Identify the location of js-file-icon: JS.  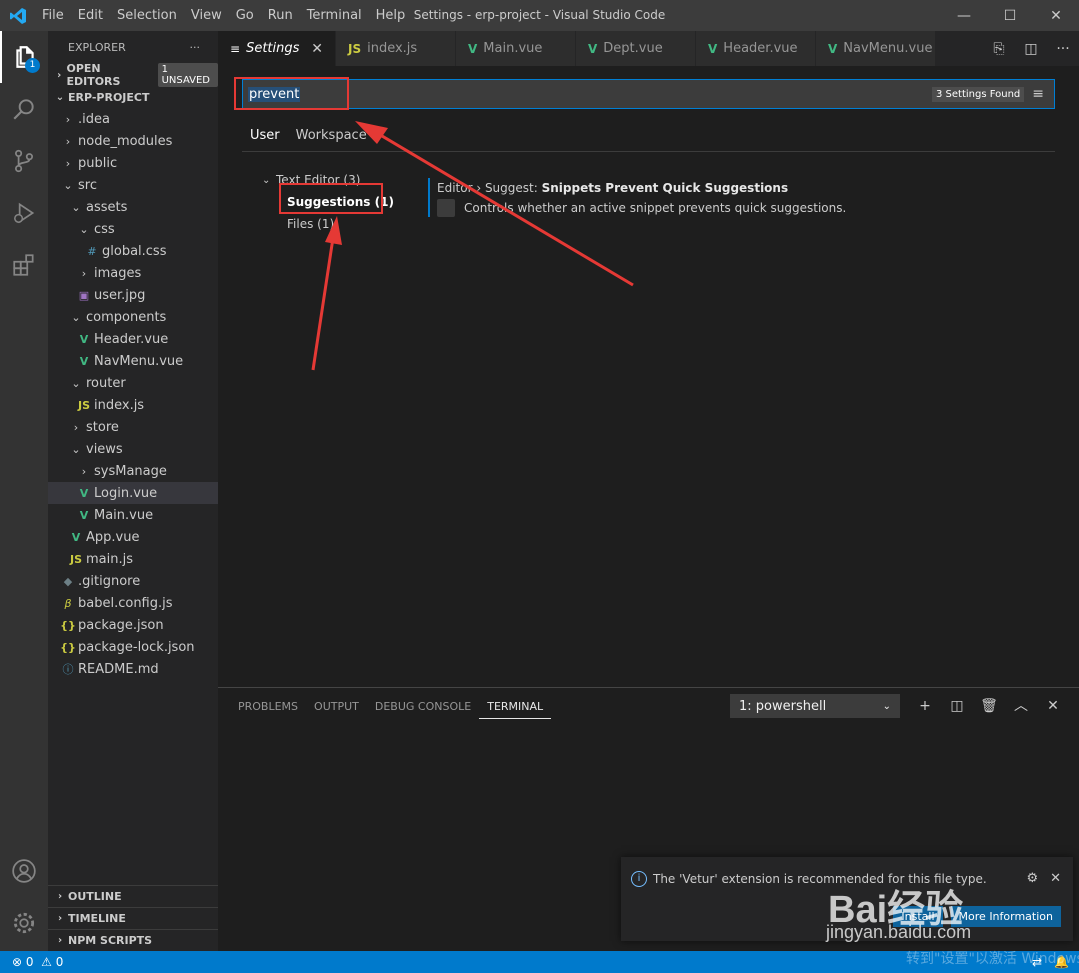
(355, 48).